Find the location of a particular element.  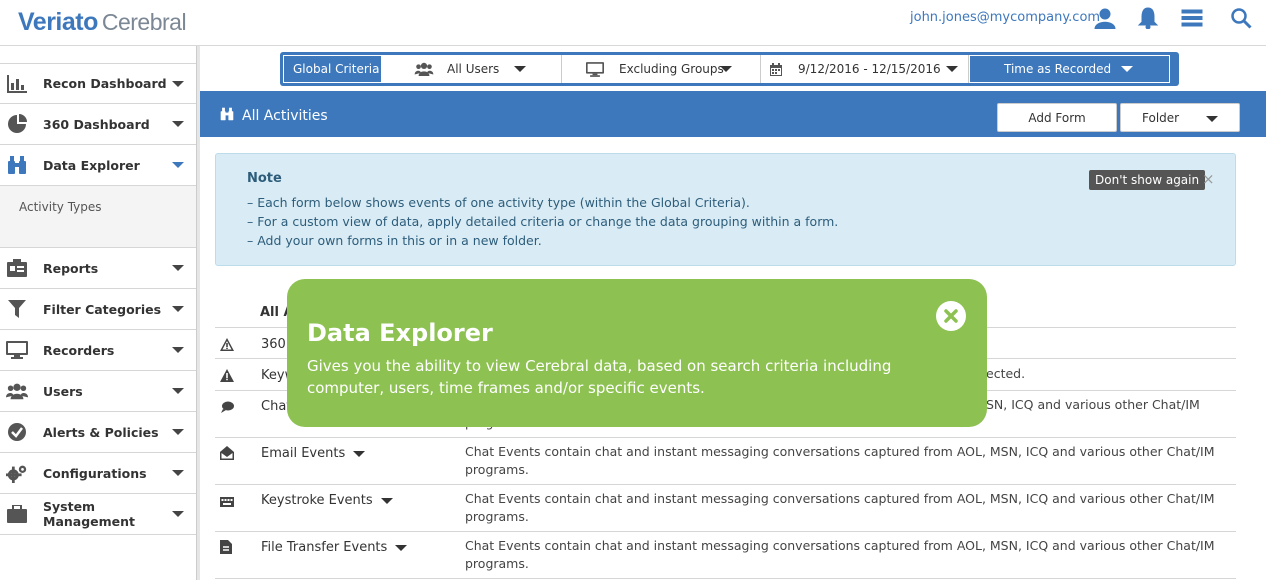

row-description: ected. is located at coordinates (1006, 373).